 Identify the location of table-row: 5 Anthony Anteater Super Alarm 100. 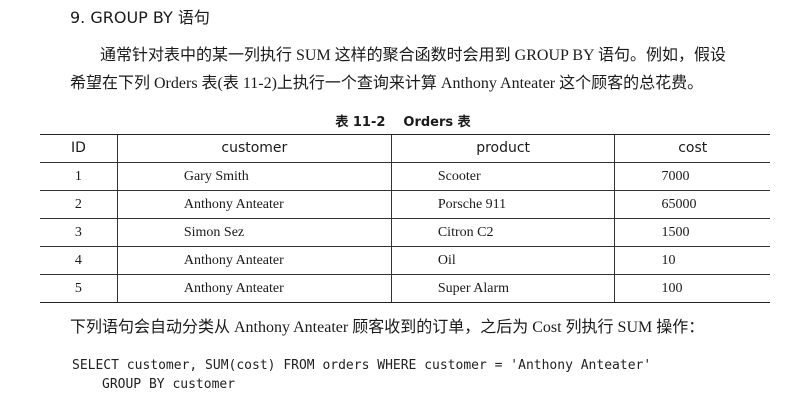
(405, 288).